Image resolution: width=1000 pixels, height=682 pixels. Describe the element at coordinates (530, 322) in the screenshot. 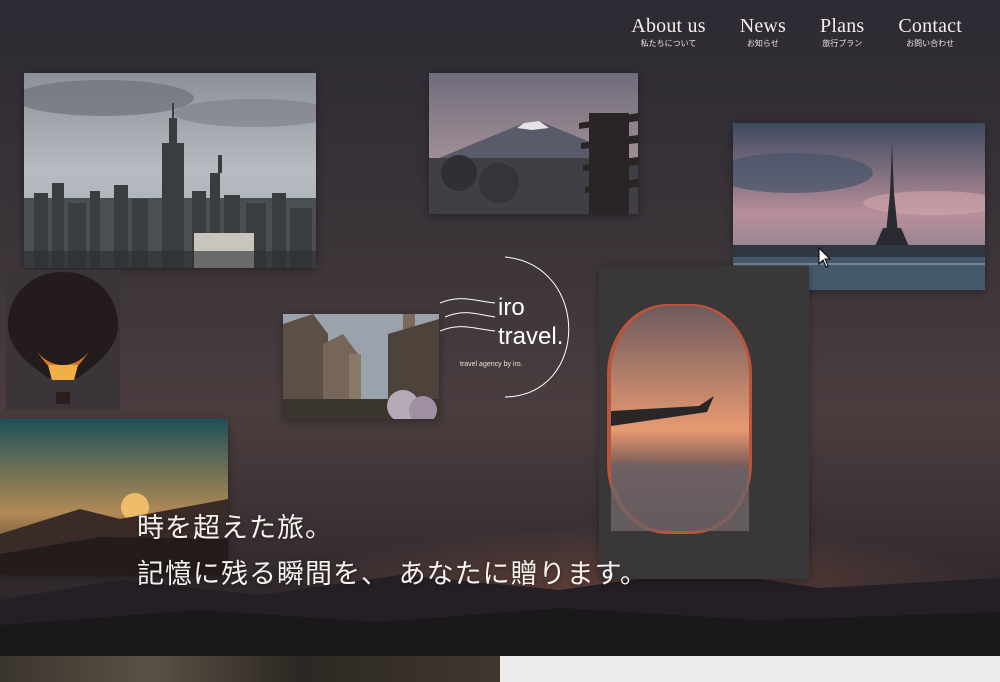

I see `logo-wordmark: iro travel.` at that location.